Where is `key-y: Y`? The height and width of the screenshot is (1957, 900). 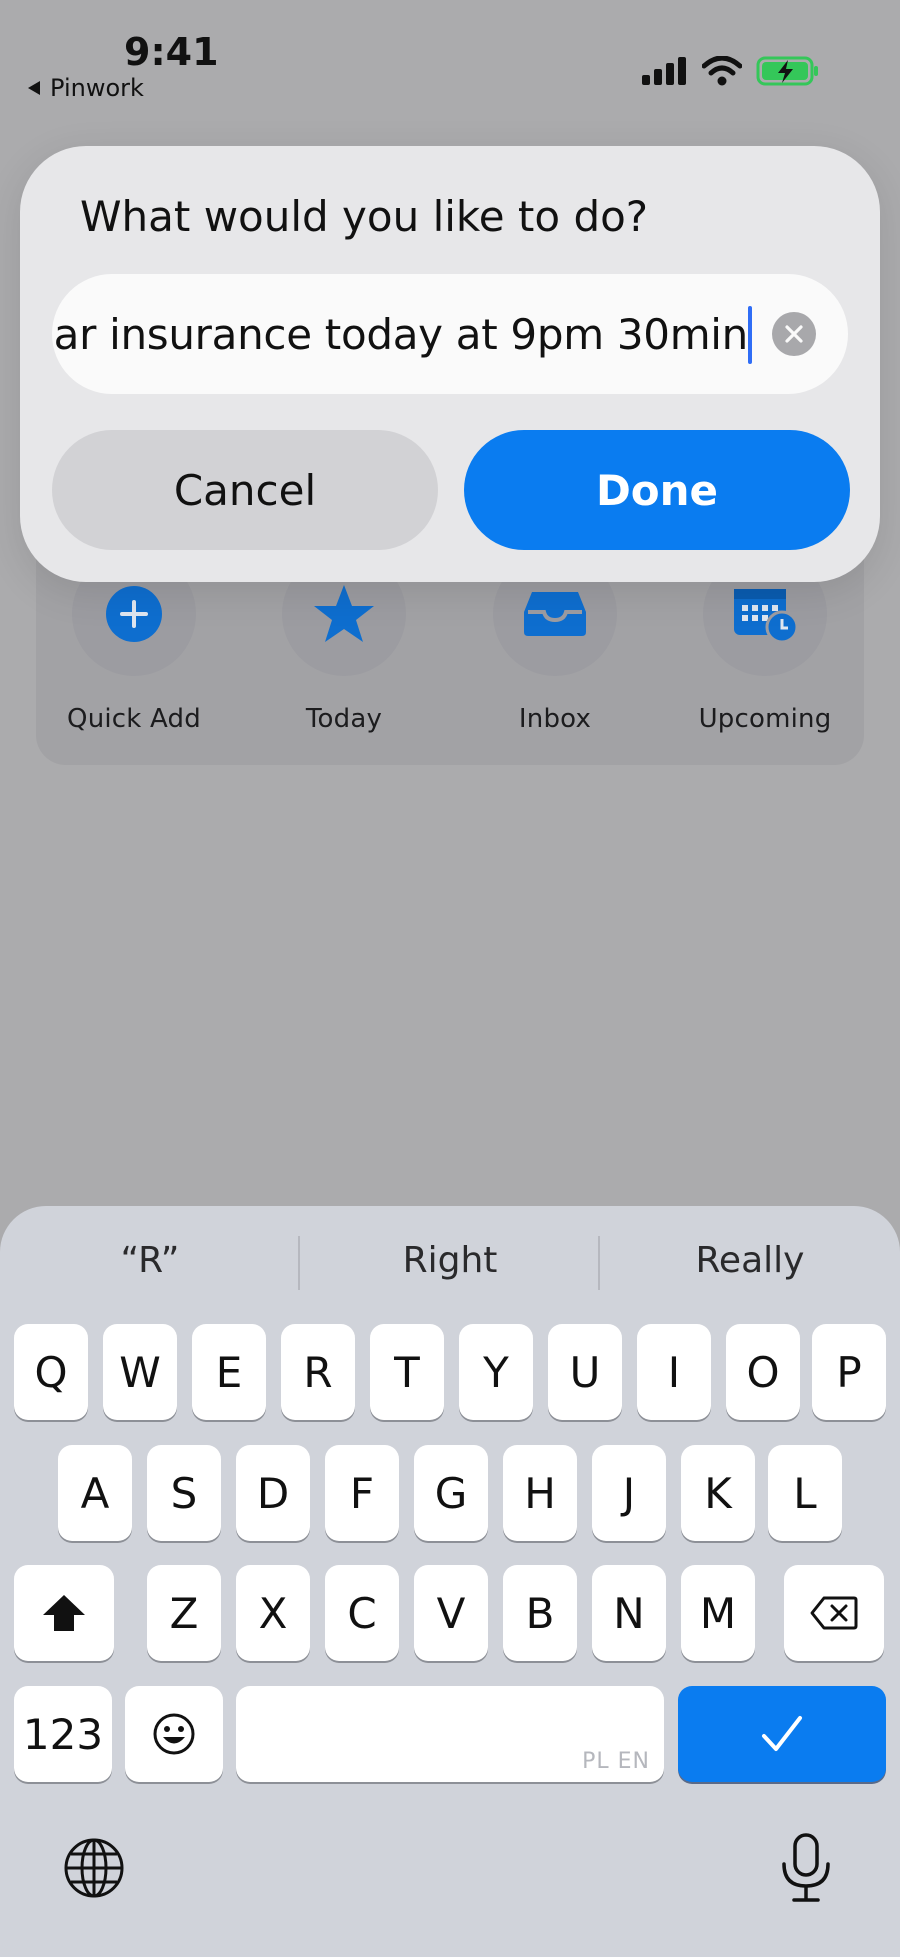 key-y: Y is located at coordinates (496, 1372).